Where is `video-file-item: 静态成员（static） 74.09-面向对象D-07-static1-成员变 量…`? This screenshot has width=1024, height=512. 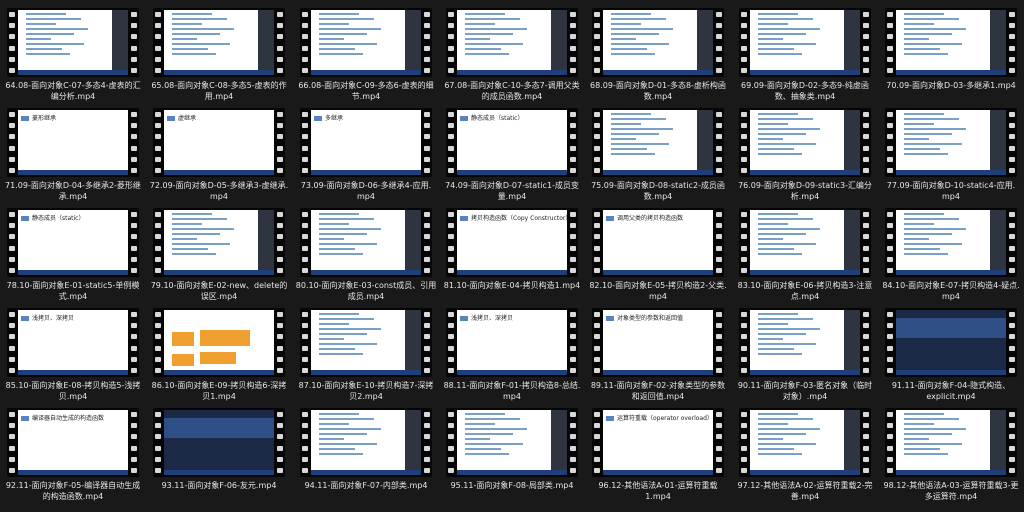 video-file-item: 静态成员（static） 74.09-面向对象D-07-static1-成员变 量… is located at coordinates (512, 151).